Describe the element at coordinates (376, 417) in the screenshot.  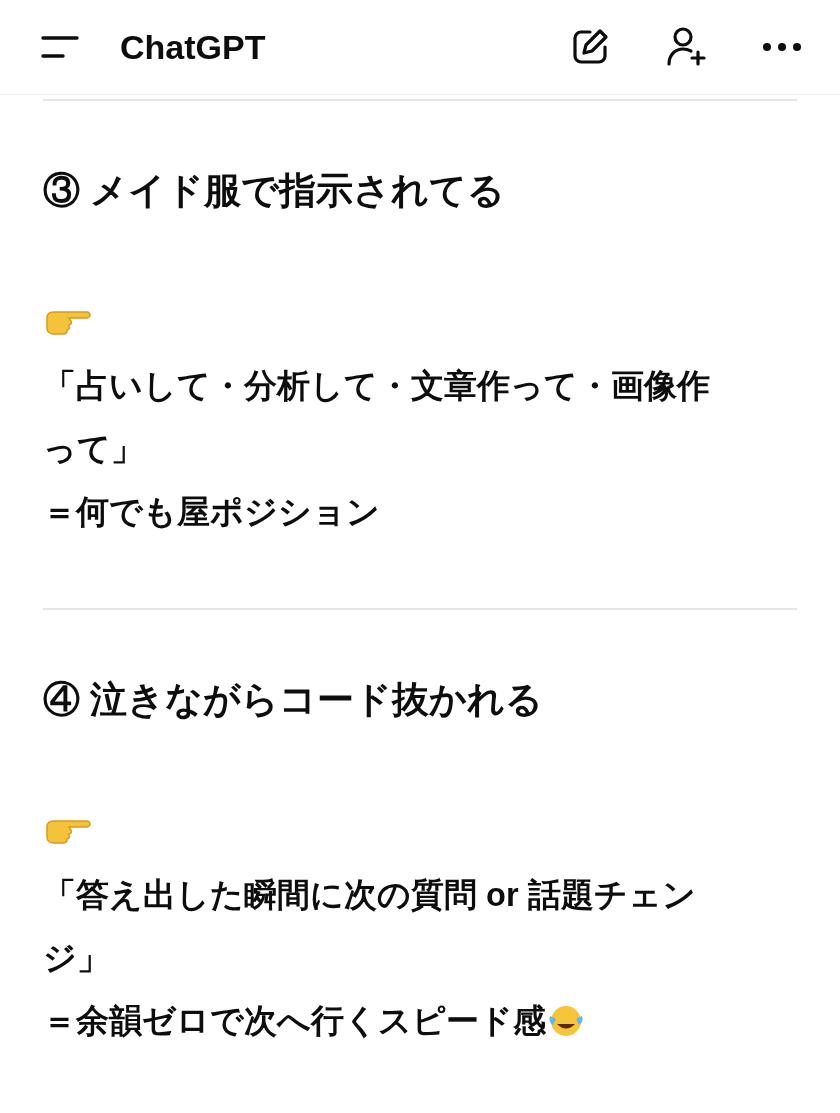
I see `body-text: 「占いして・分析して・文章作って・画像作って」` at that location.